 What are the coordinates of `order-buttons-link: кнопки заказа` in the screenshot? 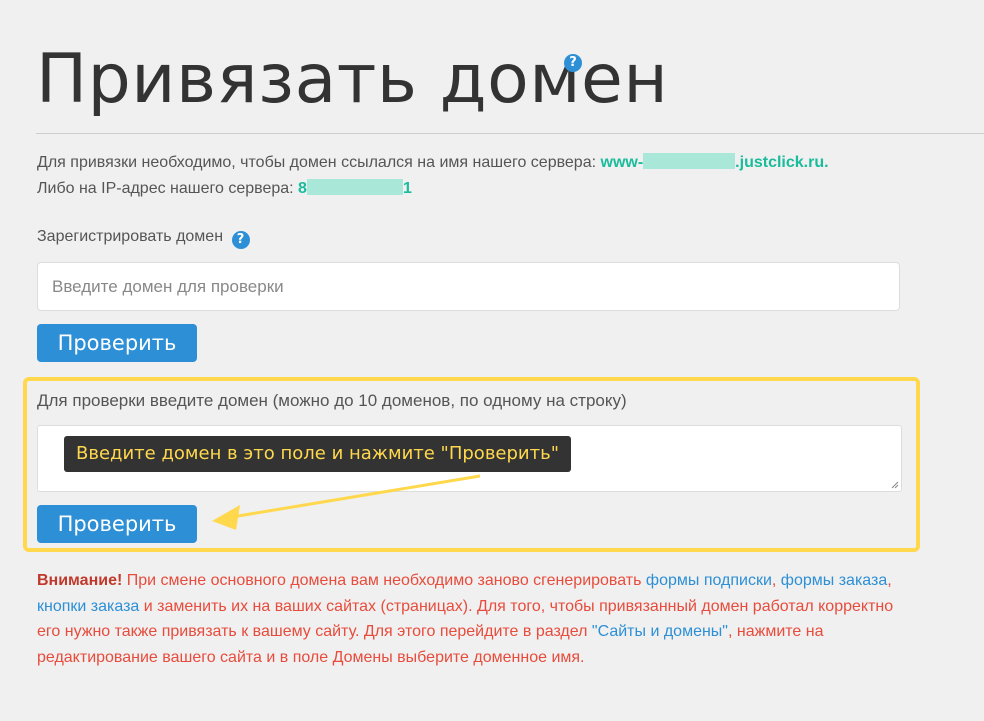 It's located at (88, 606).